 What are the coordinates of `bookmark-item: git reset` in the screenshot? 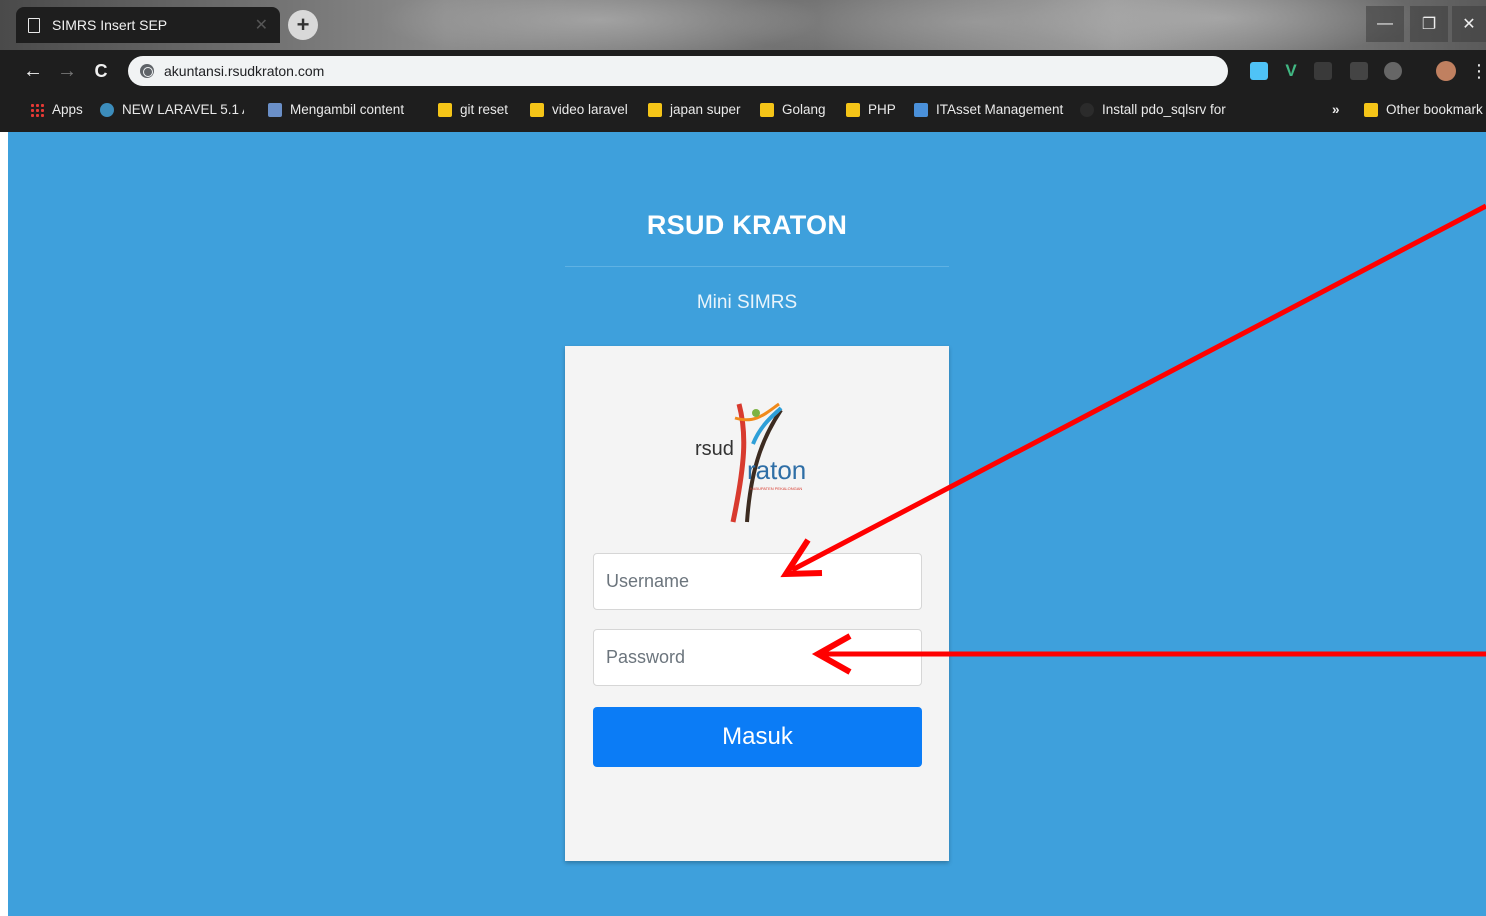 It's located at (473, 109).